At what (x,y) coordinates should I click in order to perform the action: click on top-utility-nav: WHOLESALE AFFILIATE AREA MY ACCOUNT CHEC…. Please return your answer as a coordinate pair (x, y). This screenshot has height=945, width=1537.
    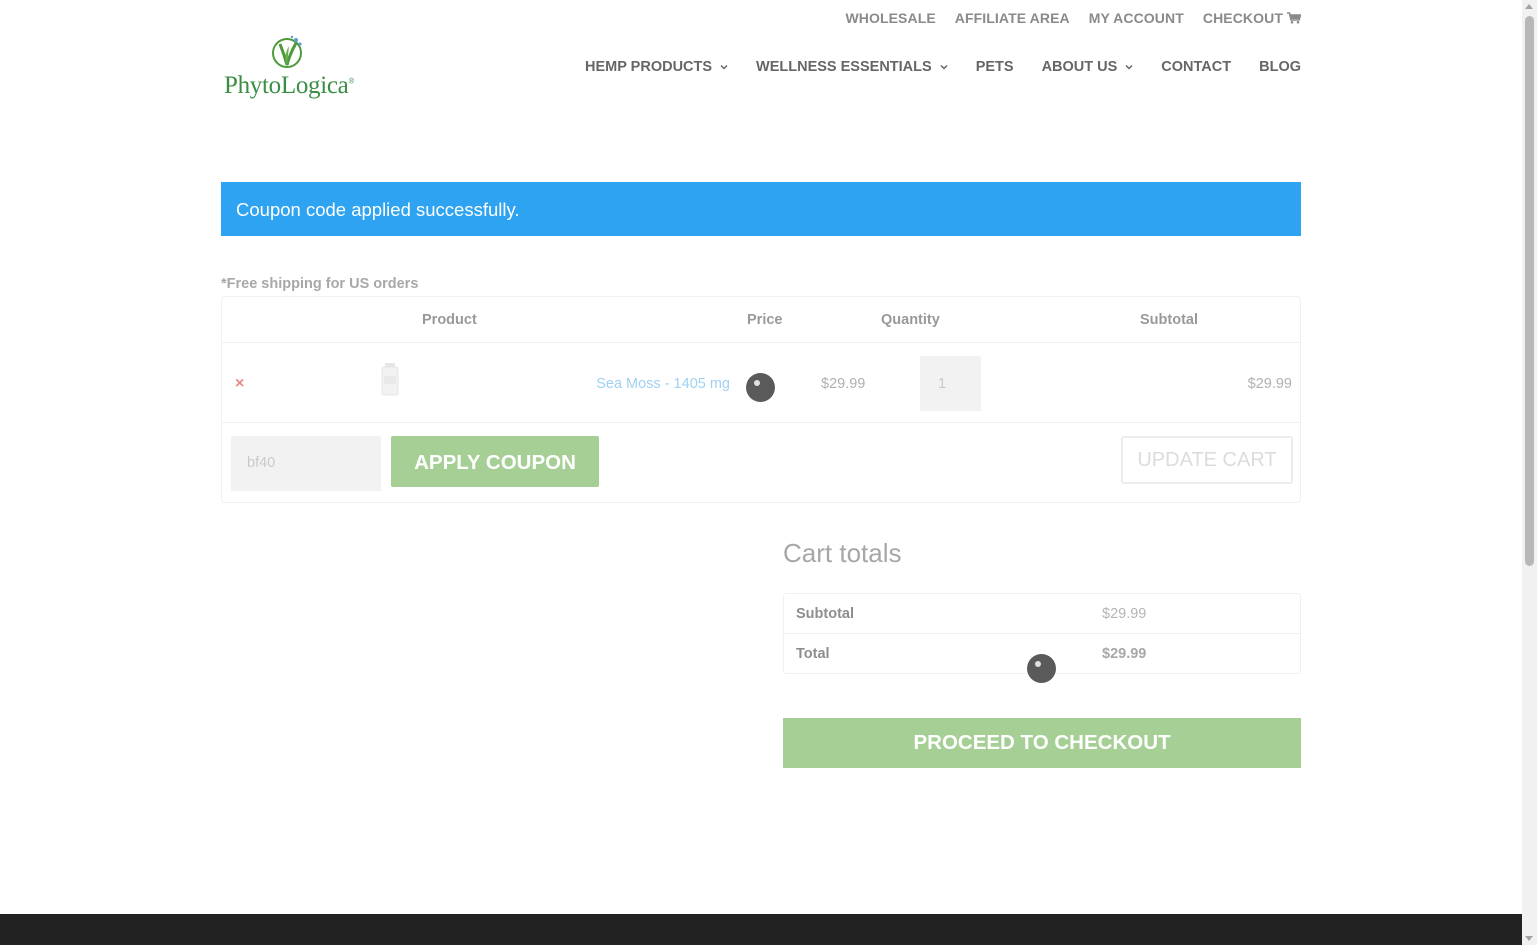
    Looking at the image, I should click on (1073, 18).